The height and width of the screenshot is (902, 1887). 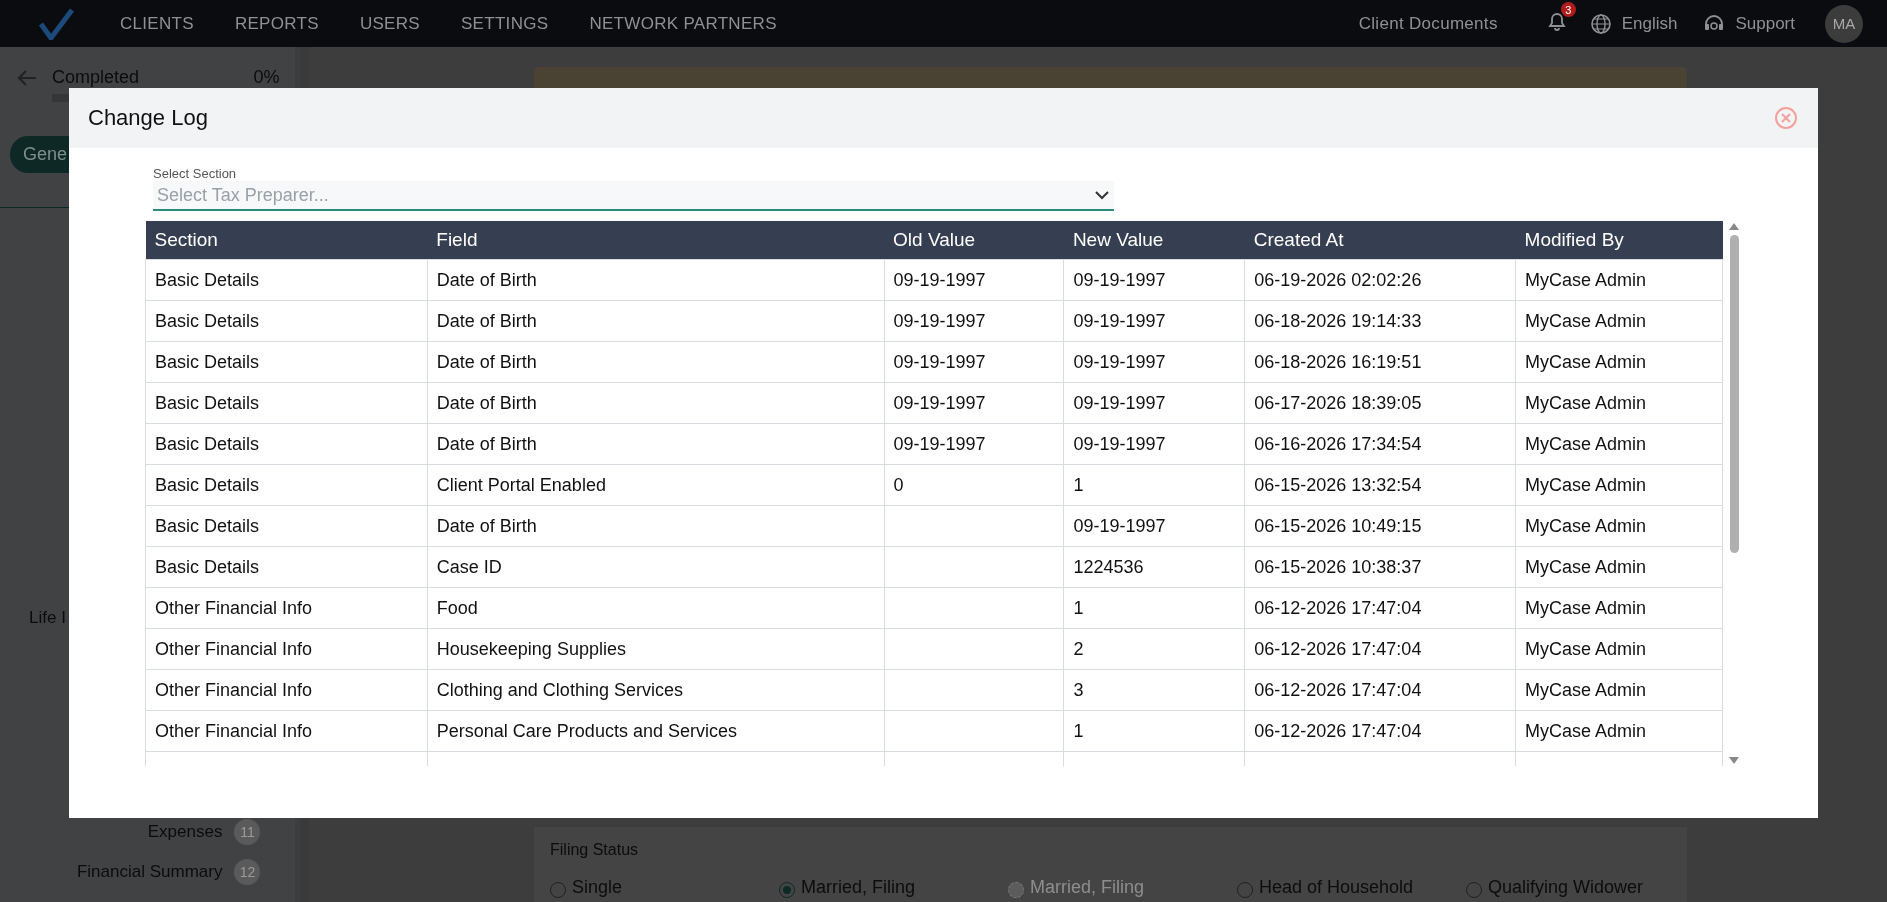 I want to click on language-selector: English, so click(x=1649, y=23).